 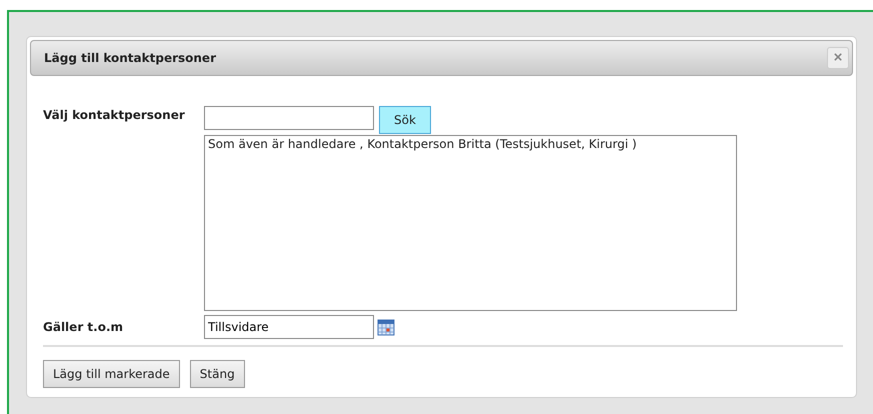 What do you see at coordinates (386, 327) in the screenshot?
I see `calendar-icon` at bounding box center [386, 327].